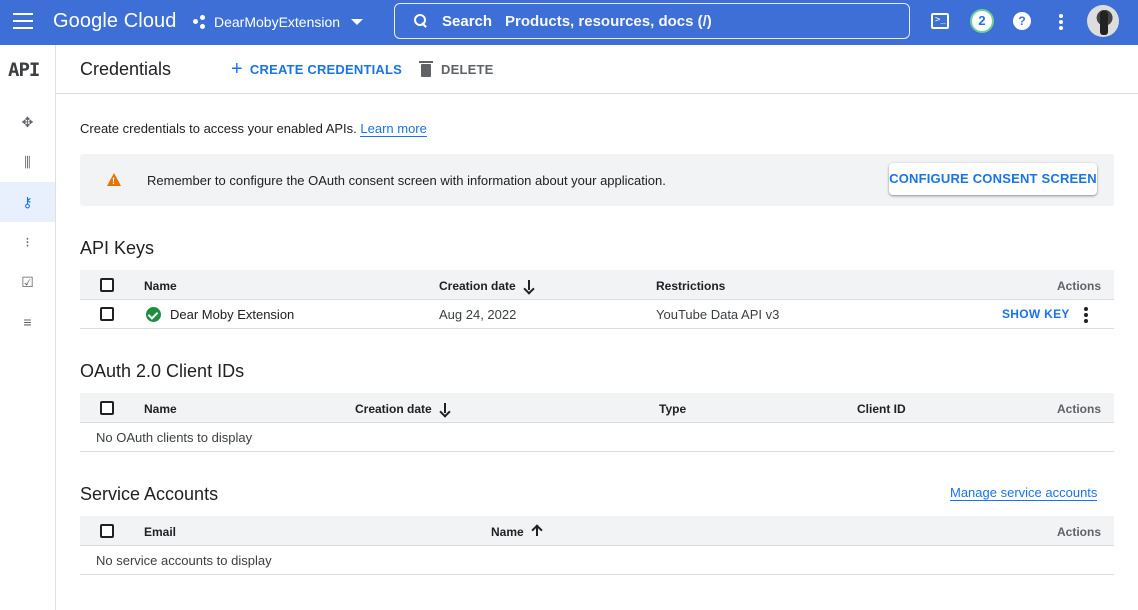 This screenshot has height=610, width=1138. Describe the element at coordinates (421, 21) in the screenshot. I see `search-icon` at that location.